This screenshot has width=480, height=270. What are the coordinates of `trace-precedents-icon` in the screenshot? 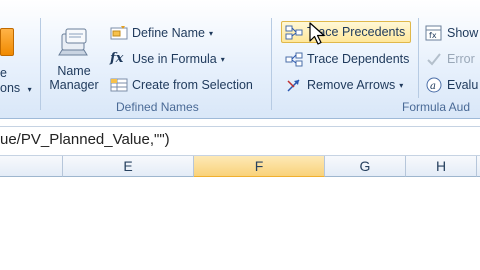 It's located at (294, 32).